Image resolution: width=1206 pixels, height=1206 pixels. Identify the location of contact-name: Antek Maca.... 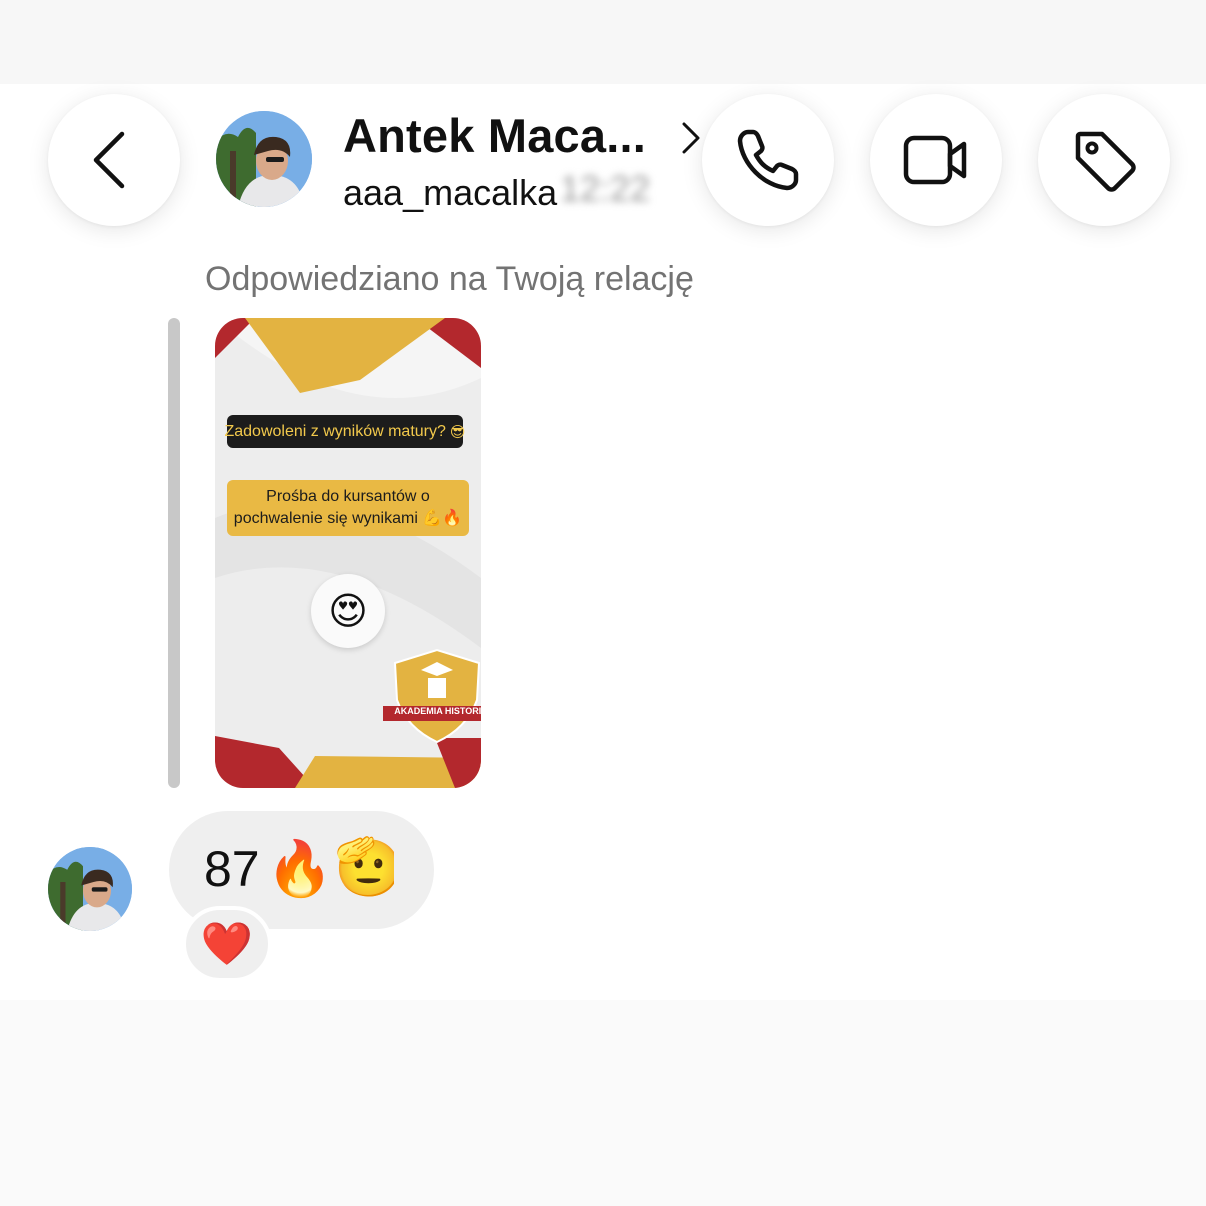
(494, 135).